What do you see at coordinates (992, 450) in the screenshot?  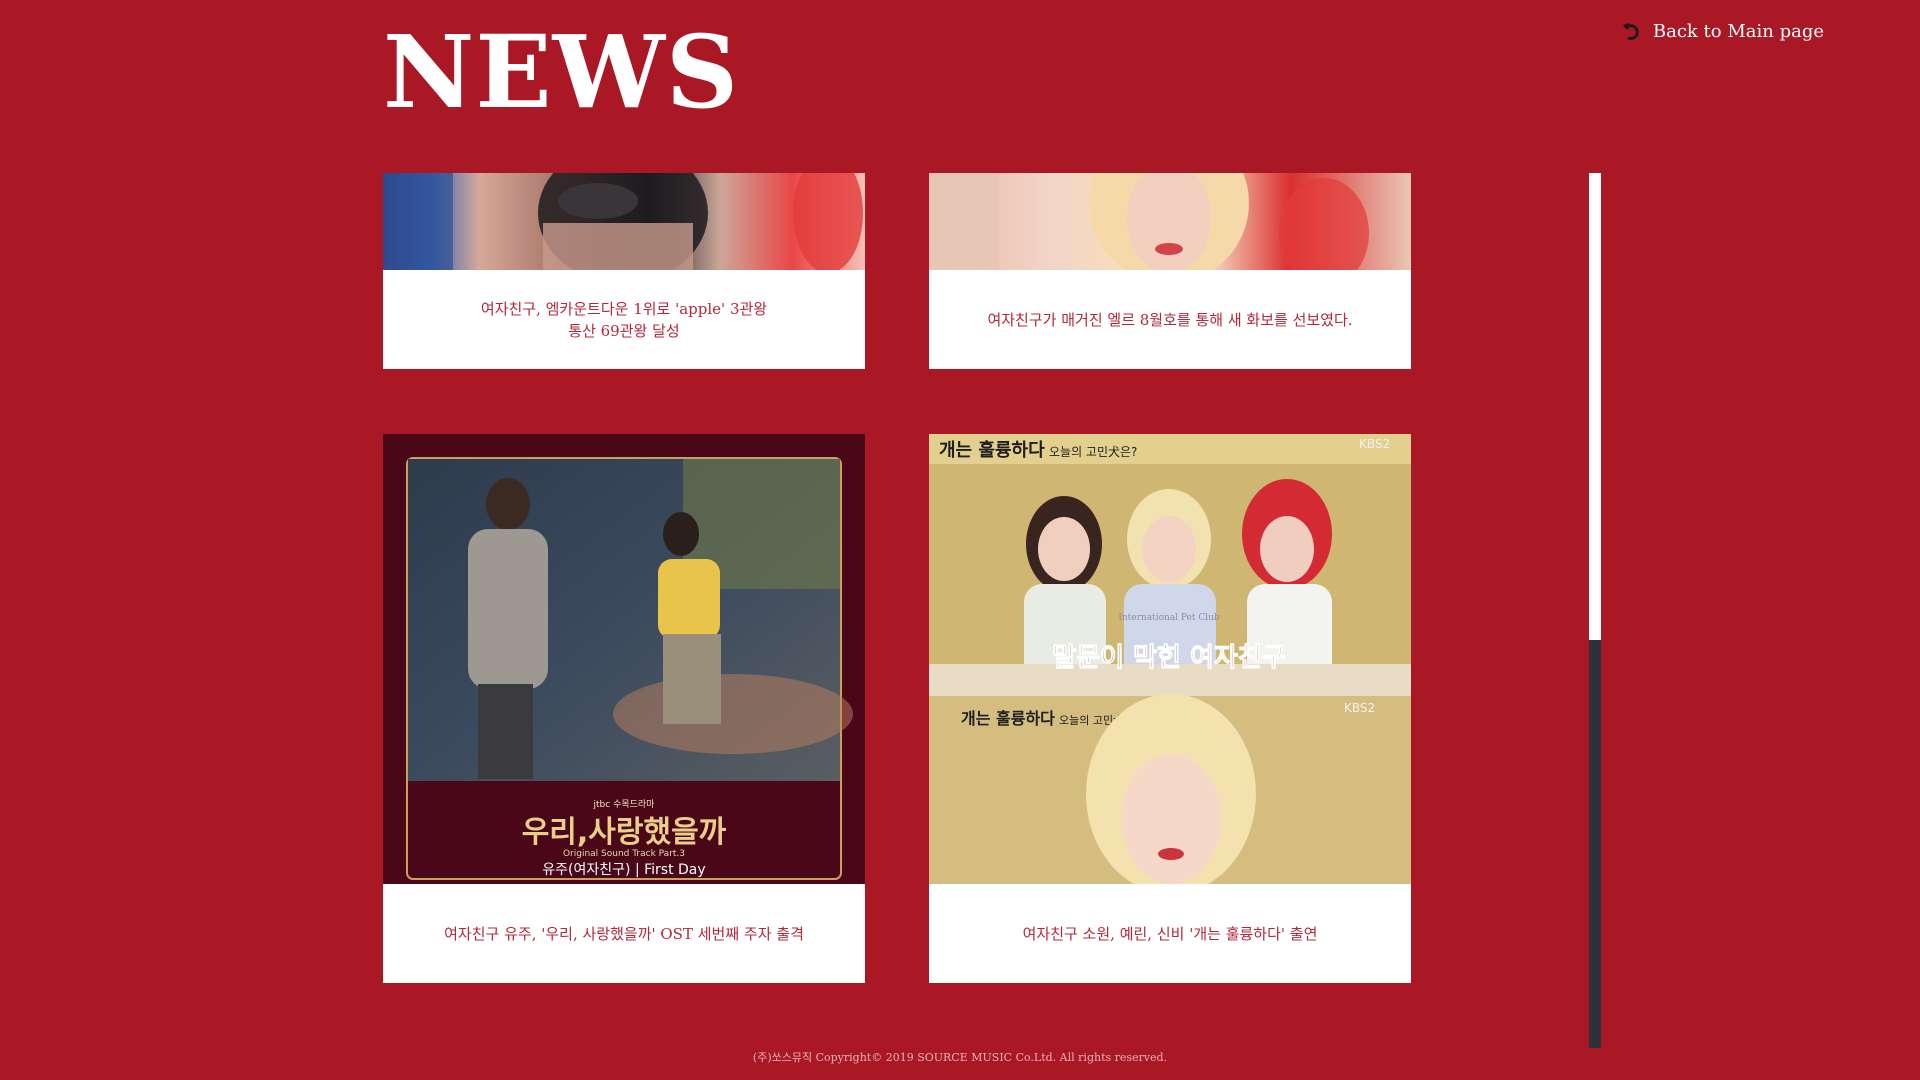 I see `screen-show-title: 개는 훌륭하다` at bounding box center [992, 450].